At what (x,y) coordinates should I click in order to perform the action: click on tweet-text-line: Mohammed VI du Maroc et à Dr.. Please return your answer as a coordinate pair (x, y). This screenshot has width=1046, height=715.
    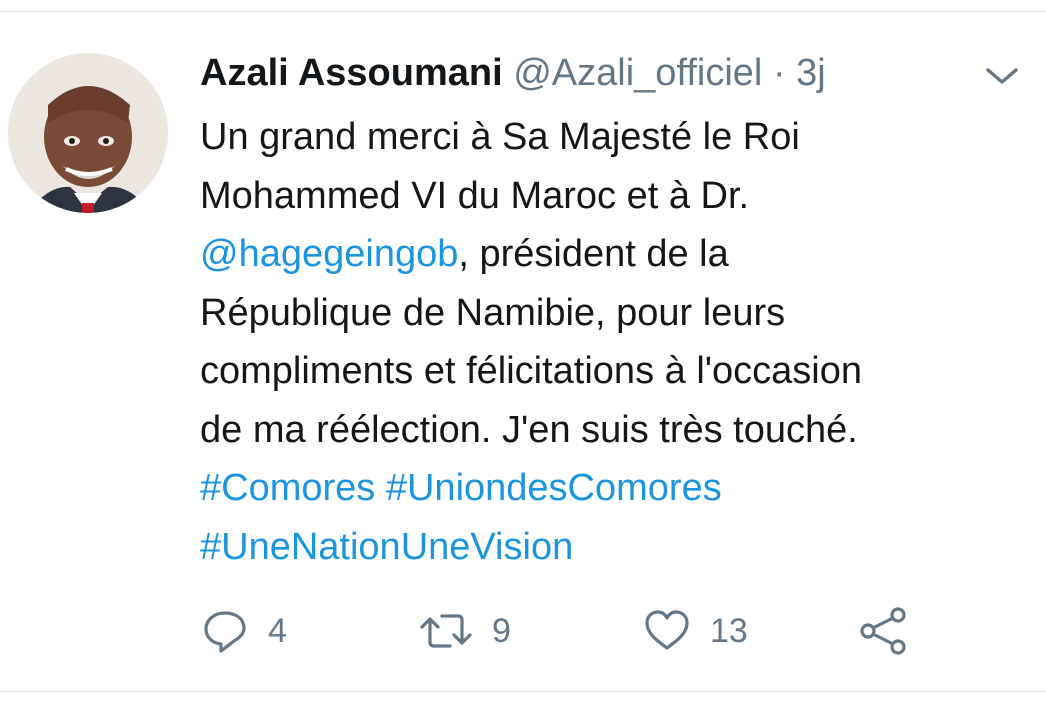
    Looking at the image, I should click on (615, 196).